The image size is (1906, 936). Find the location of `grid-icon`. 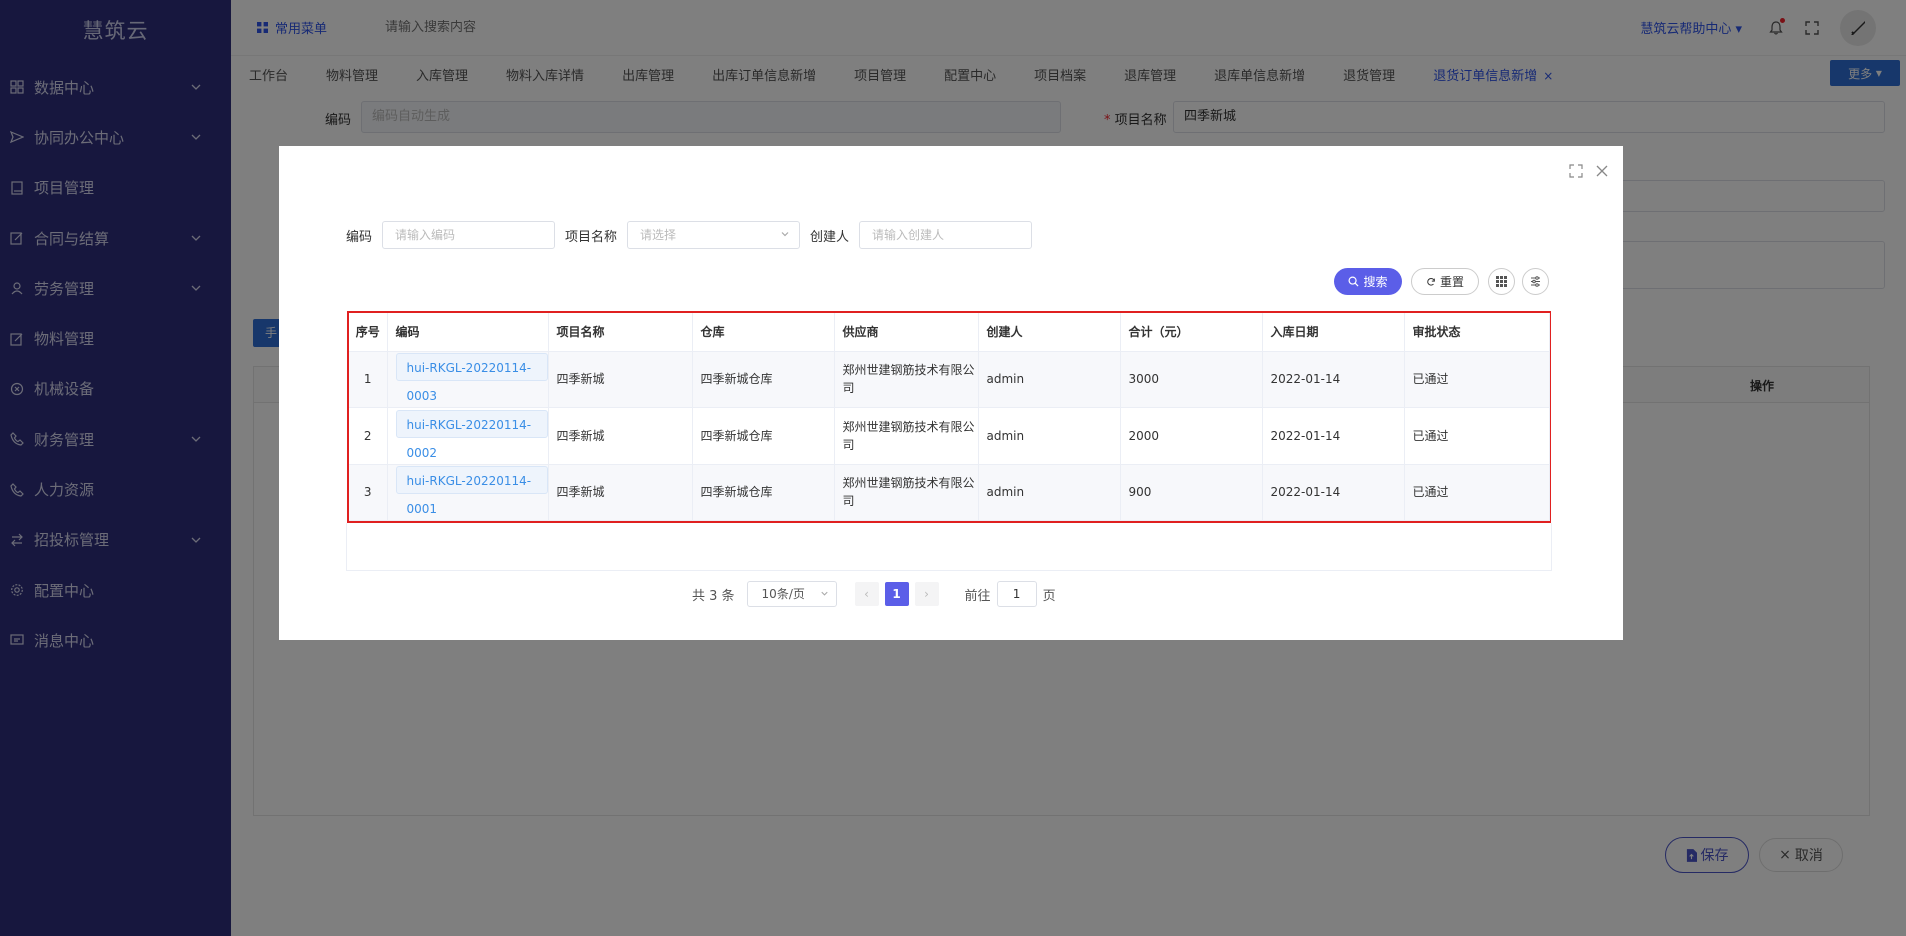

grid-icon is located at coordinates (1501, 281).